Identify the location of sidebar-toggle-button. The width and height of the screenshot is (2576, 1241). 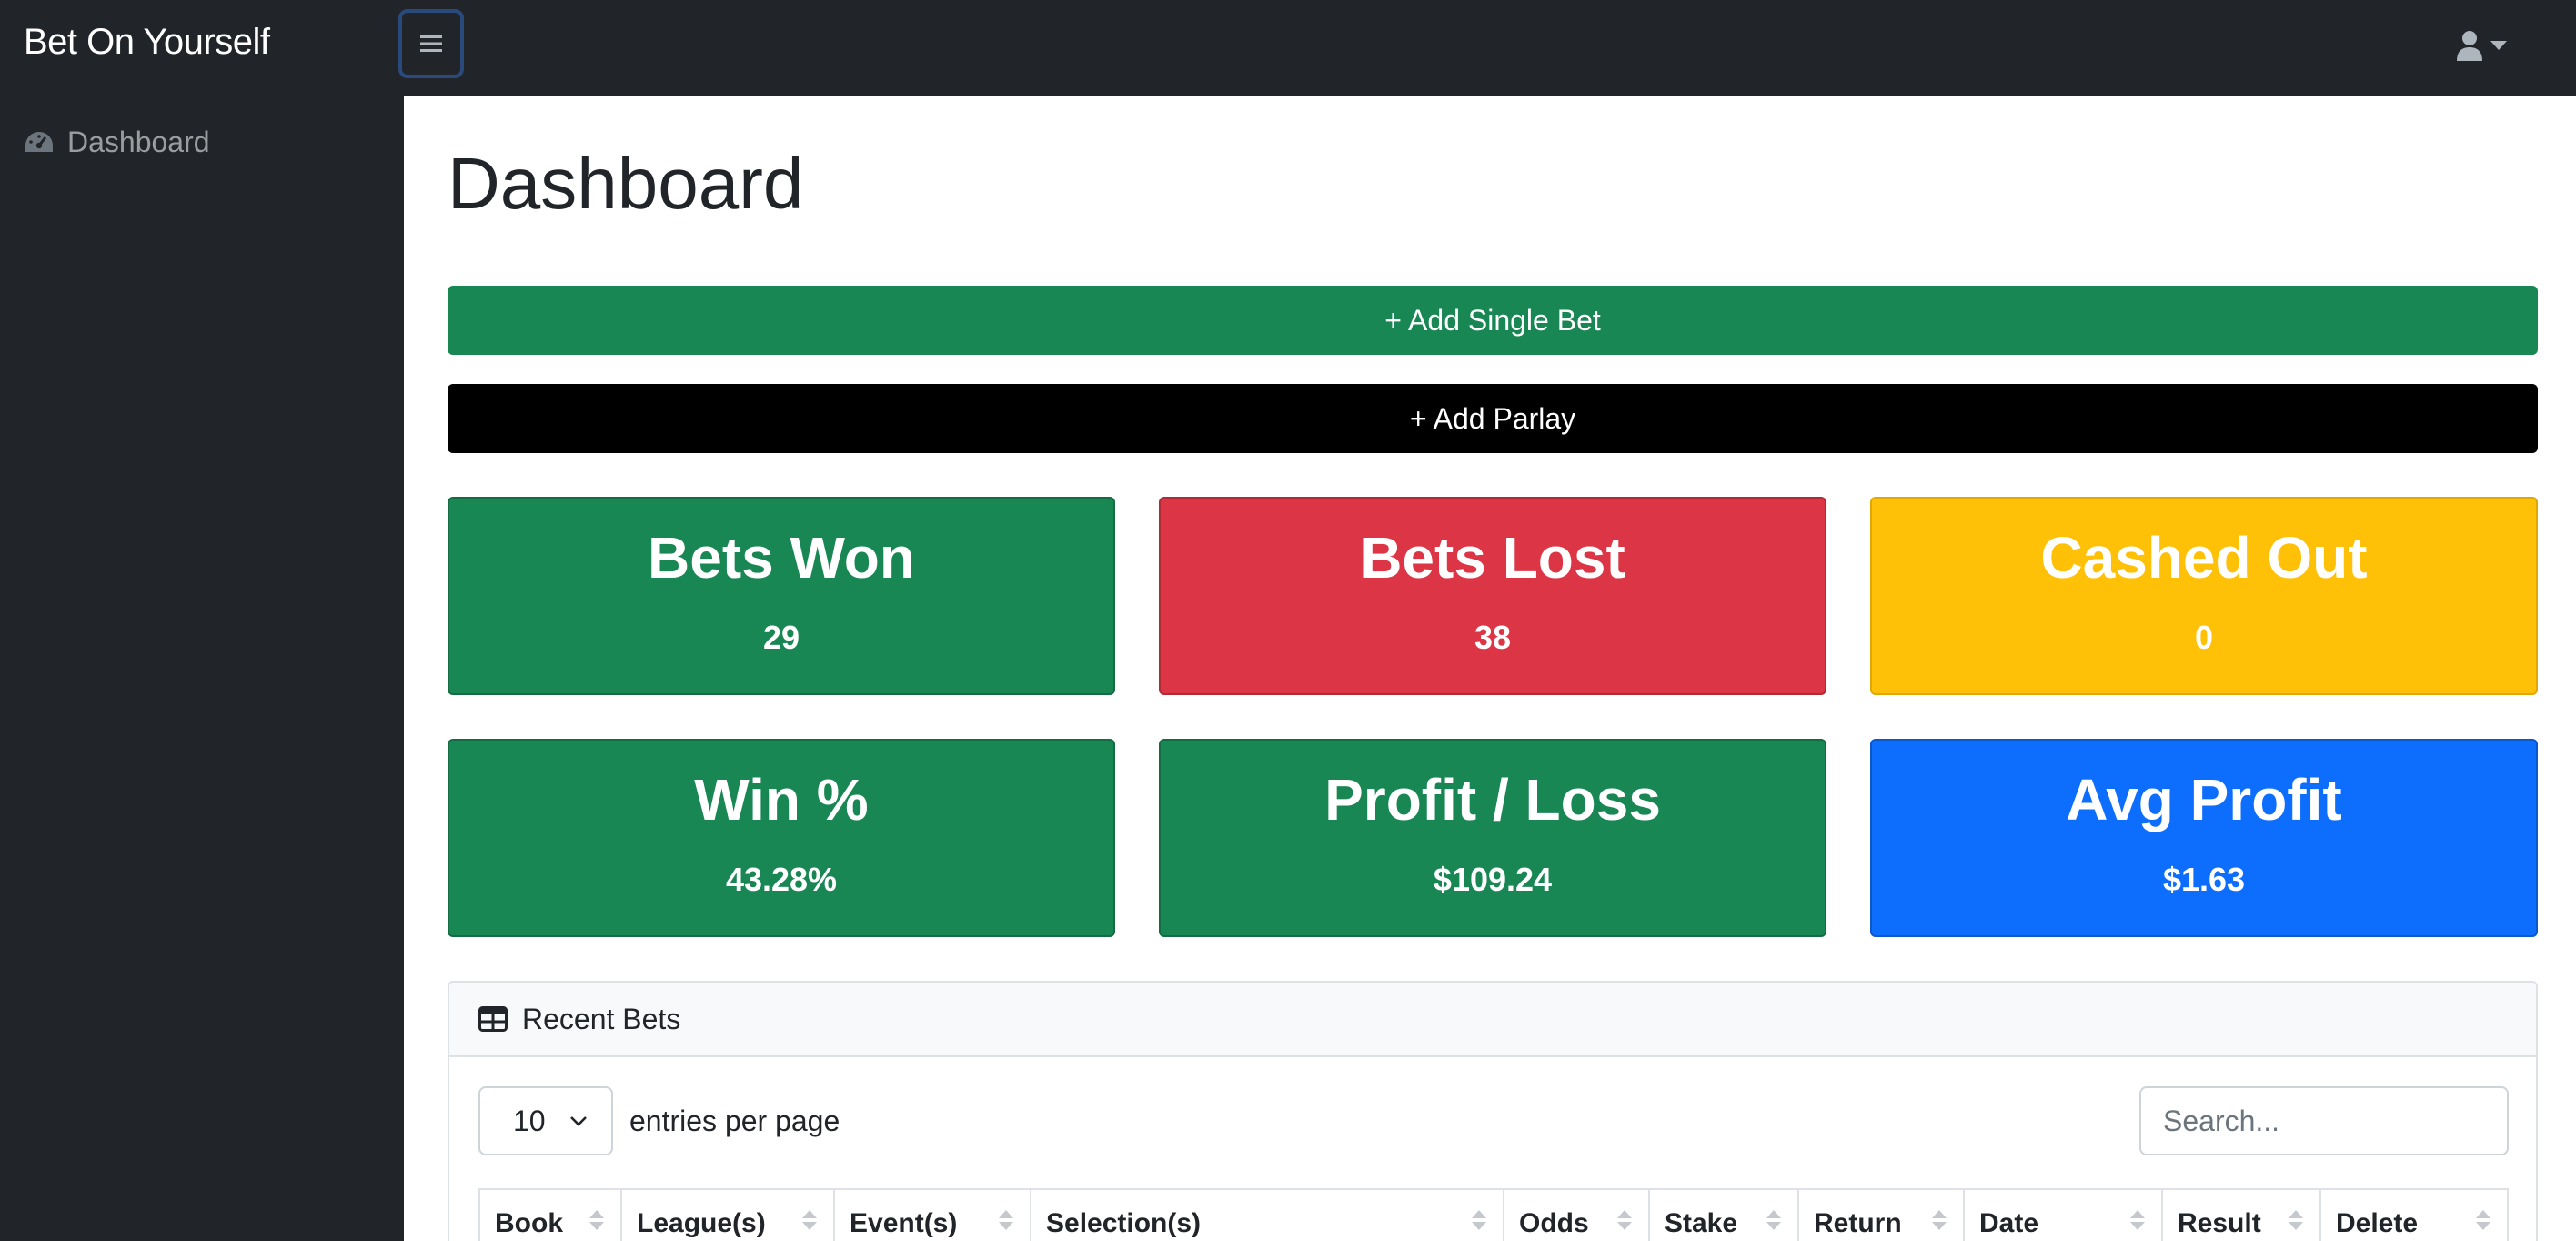
(431, 43).